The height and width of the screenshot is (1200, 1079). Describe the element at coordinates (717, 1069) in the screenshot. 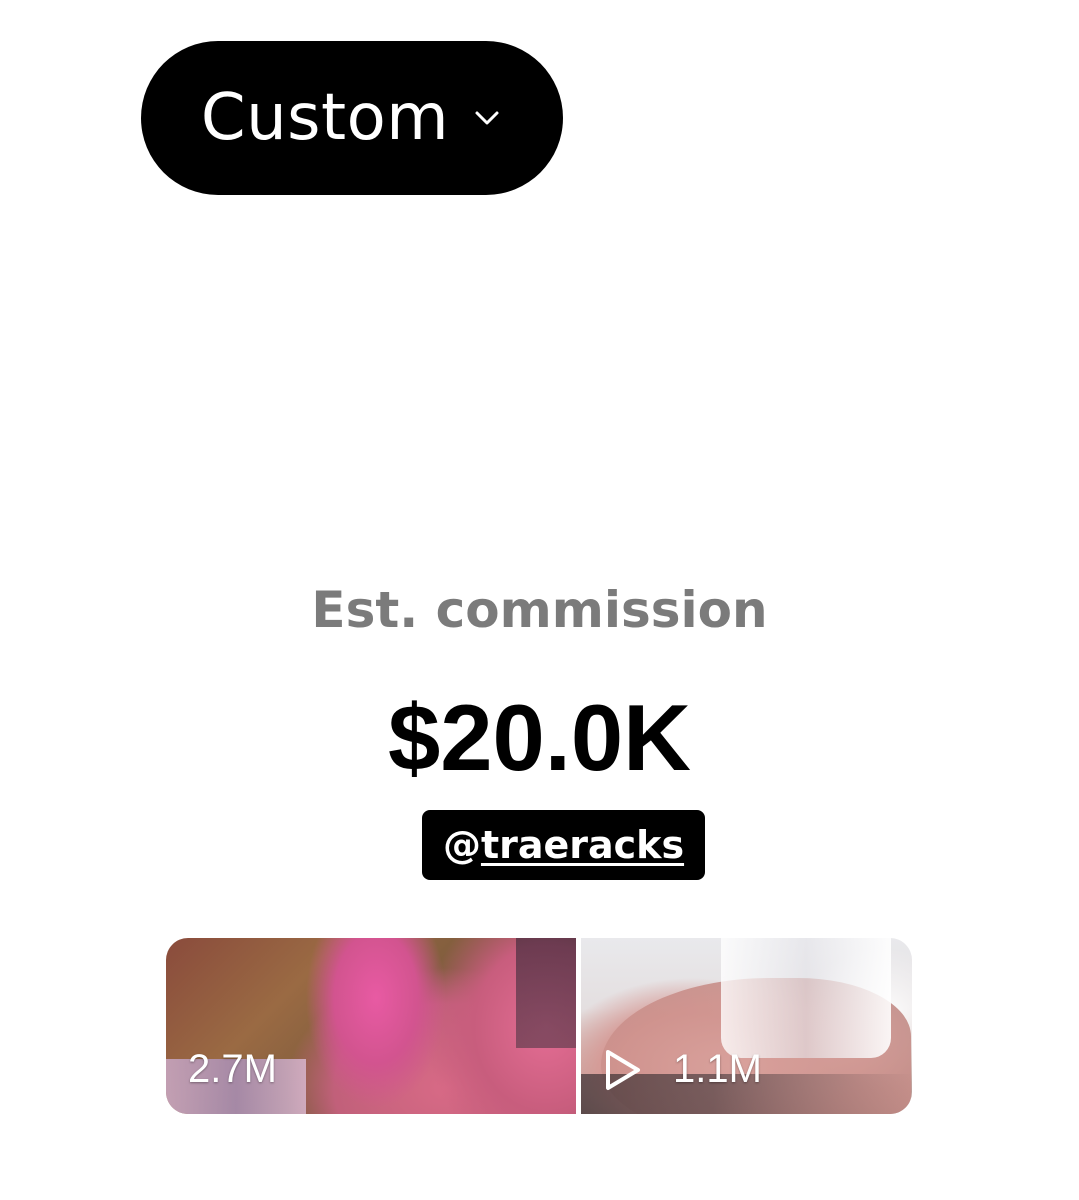

I see `video-views-count: 1.1M` at that location.